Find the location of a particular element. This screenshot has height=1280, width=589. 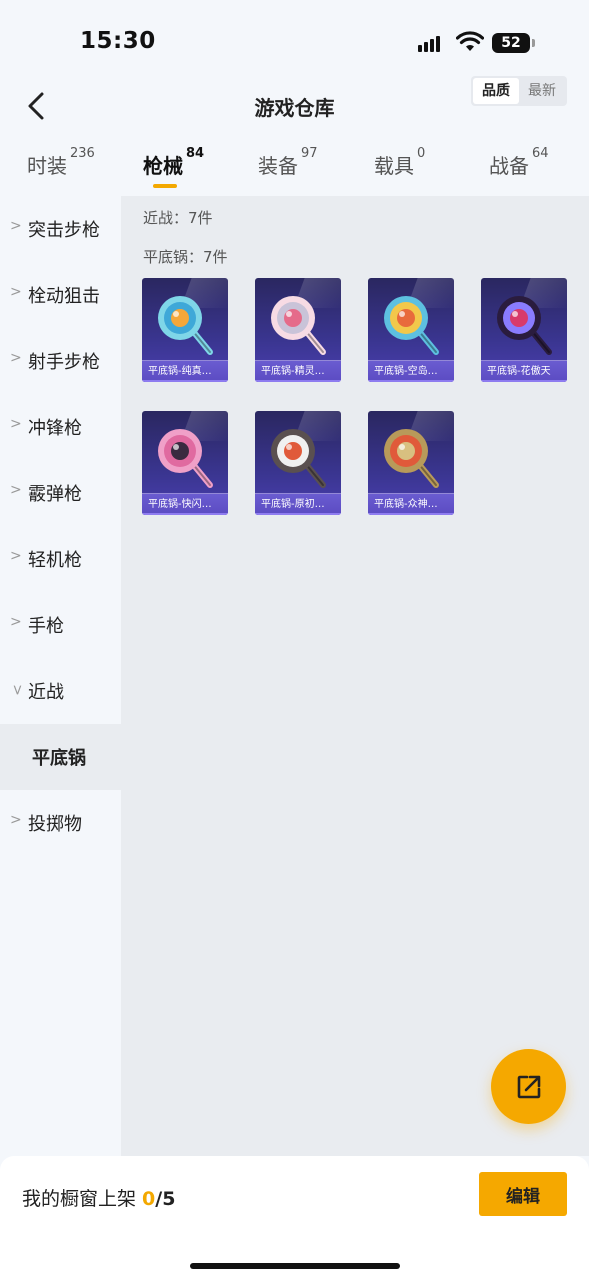

sidebar-item-label: 近战 is located at coordinates (46, 692).